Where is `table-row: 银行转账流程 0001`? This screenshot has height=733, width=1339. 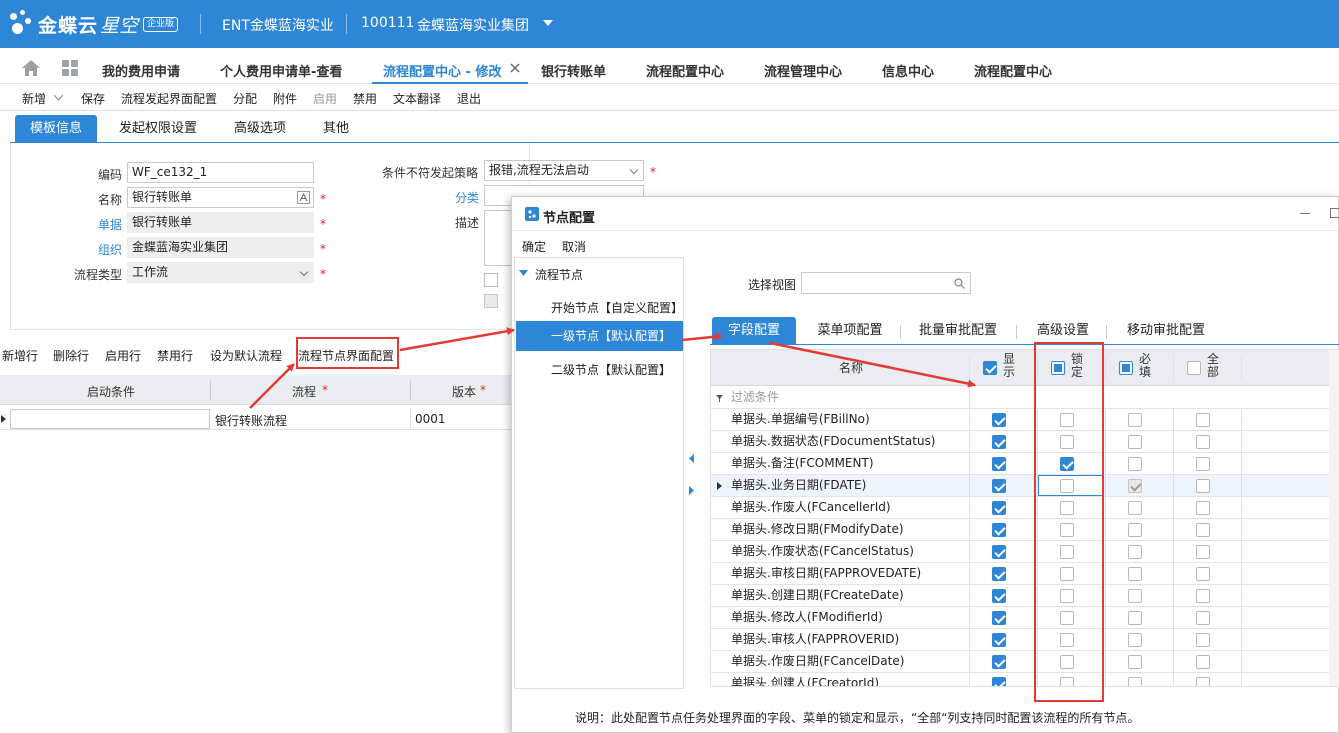
table-row: 银行转账流程 0001 is located at coordinates (257, 419).